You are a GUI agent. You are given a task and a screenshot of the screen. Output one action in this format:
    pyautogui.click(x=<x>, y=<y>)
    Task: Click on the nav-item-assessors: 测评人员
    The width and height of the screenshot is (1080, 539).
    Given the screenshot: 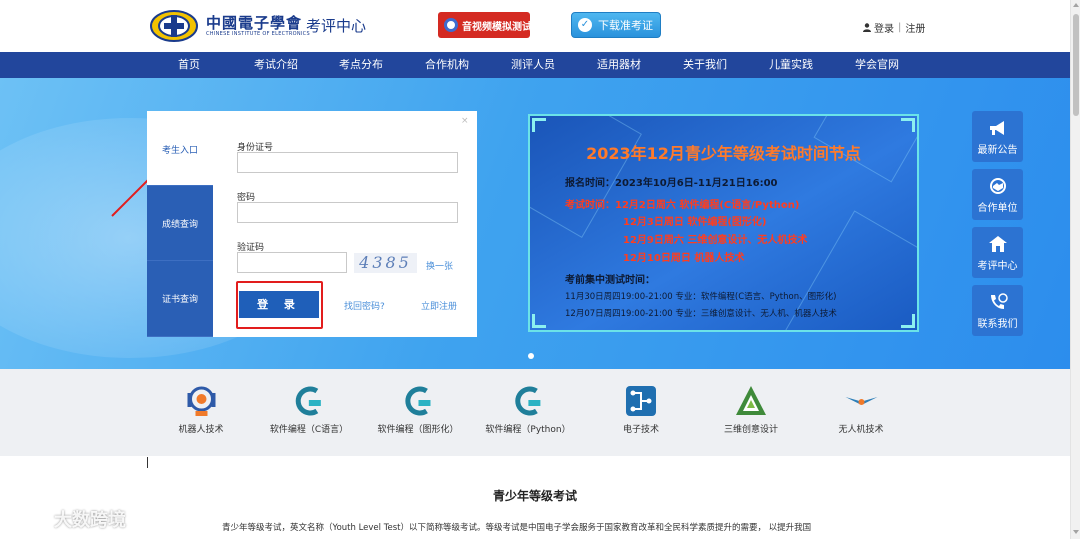 What is the action you would take?
    pyautogui.click(x=533, y=65)
    